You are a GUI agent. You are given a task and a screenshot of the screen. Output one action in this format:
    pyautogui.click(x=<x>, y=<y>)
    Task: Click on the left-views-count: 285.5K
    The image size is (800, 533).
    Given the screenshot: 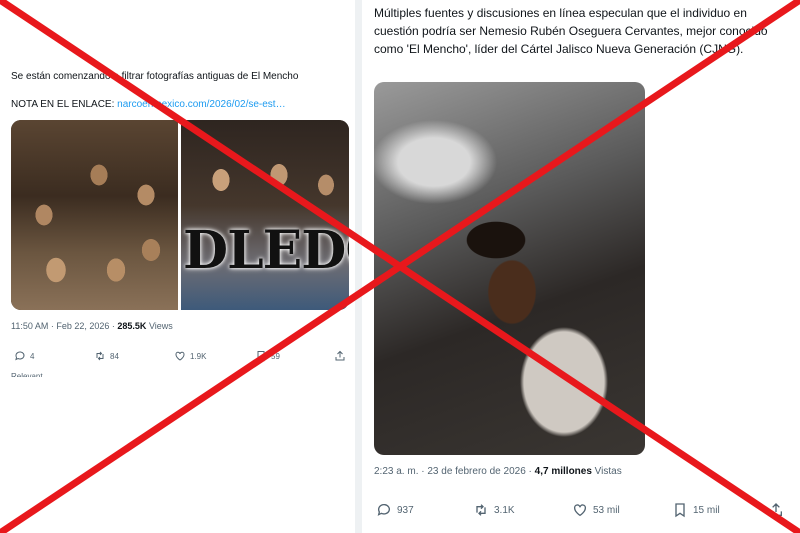 What is the action you would take?
    pyautogui.click(x=132, y=326)
    